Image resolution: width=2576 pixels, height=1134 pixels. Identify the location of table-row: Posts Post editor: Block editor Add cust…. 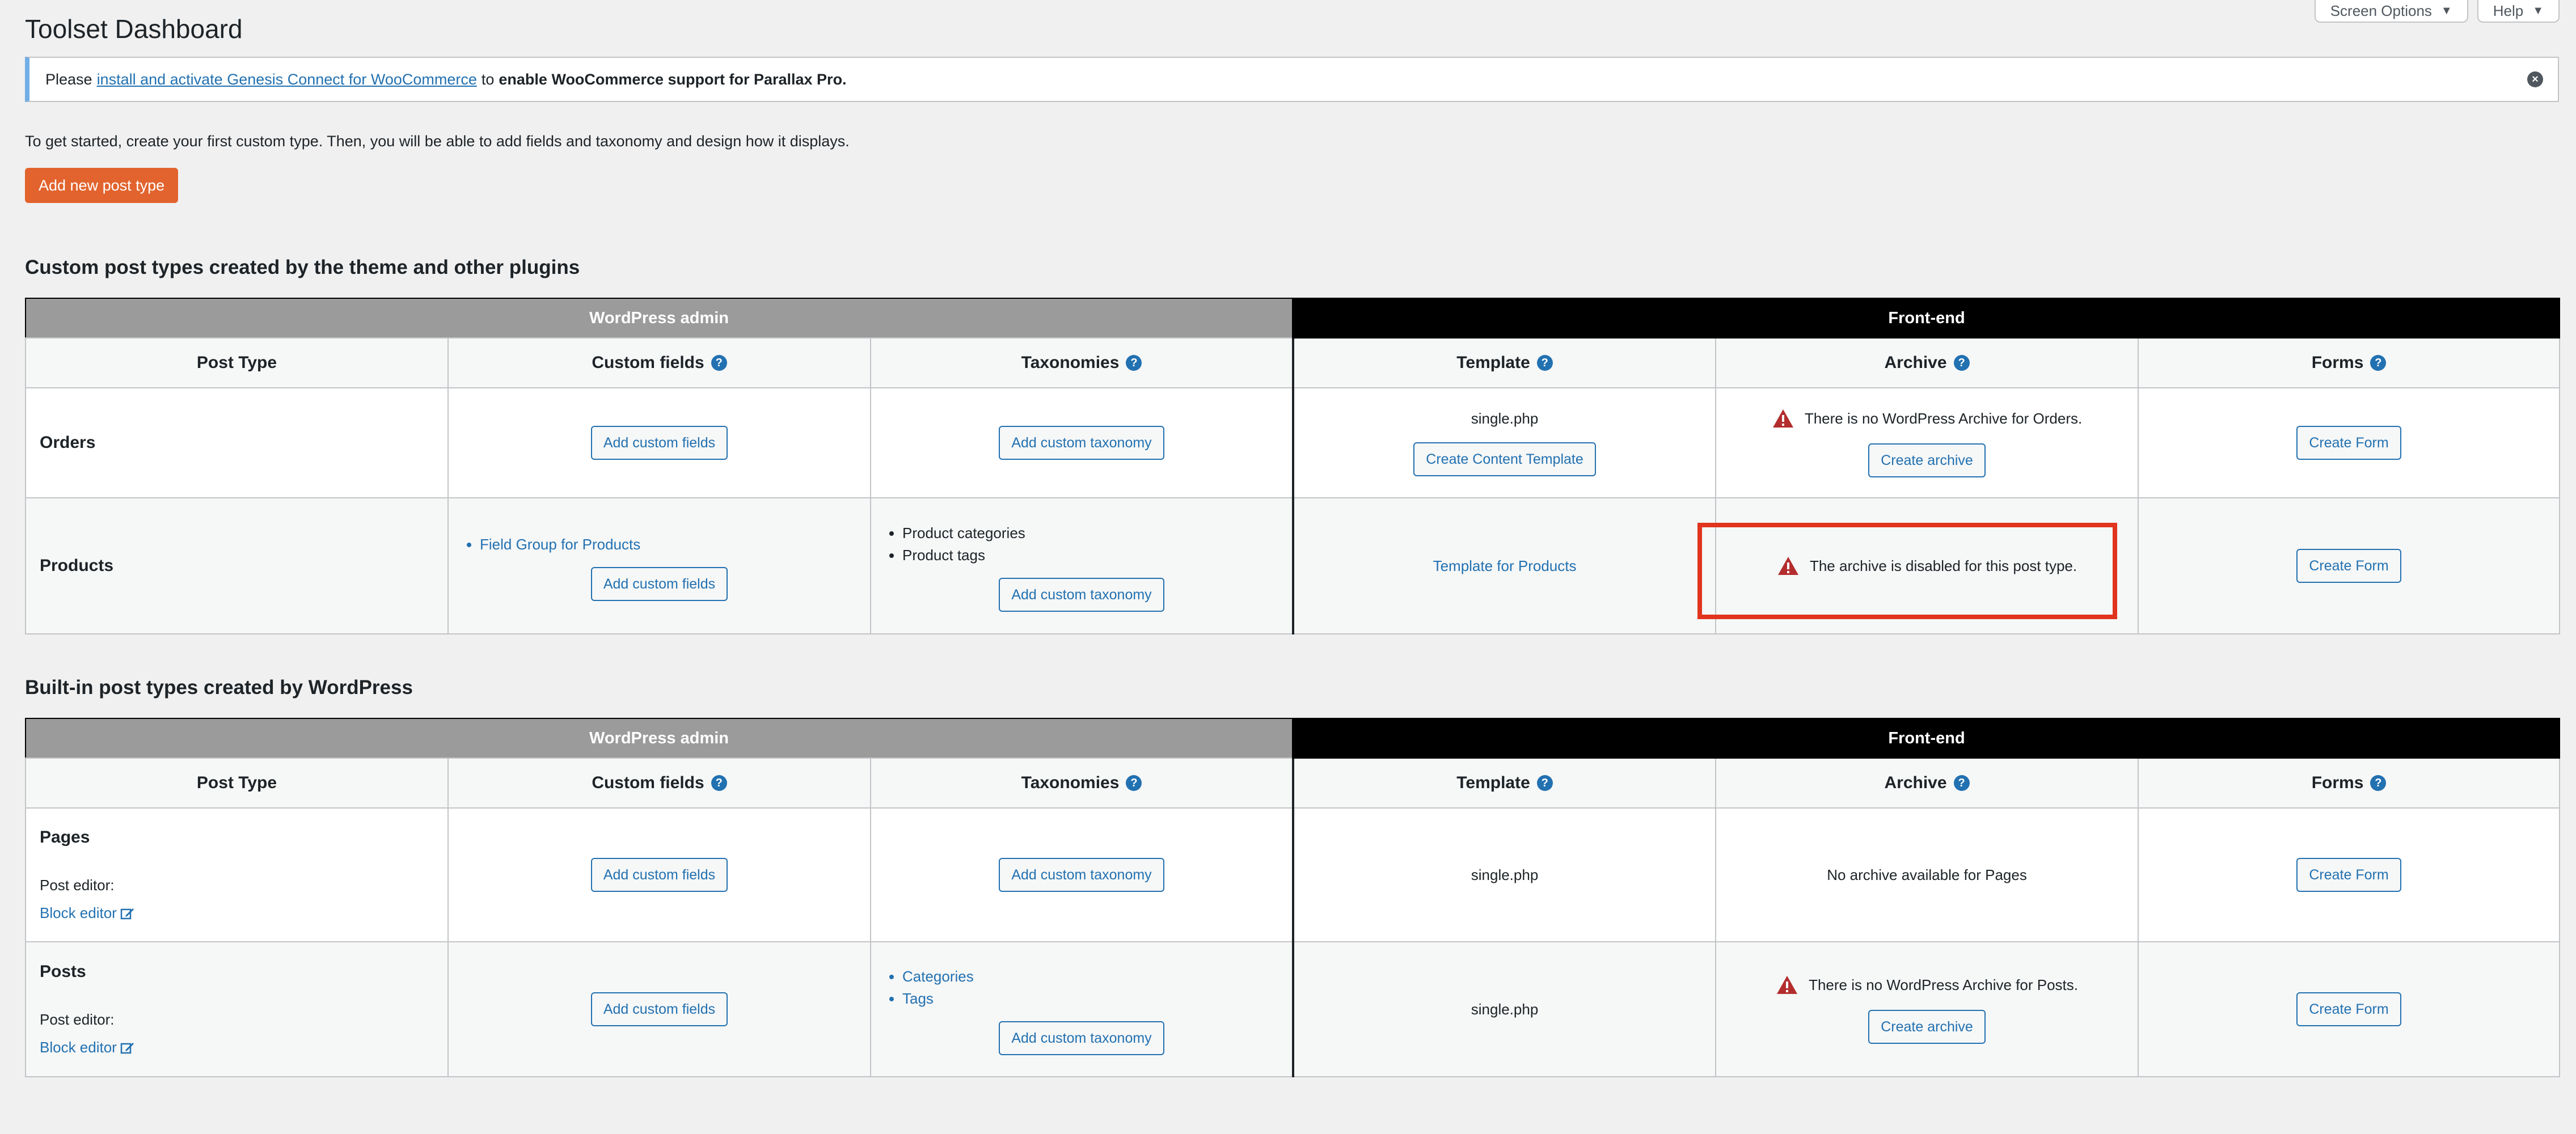
(1293, 1009).